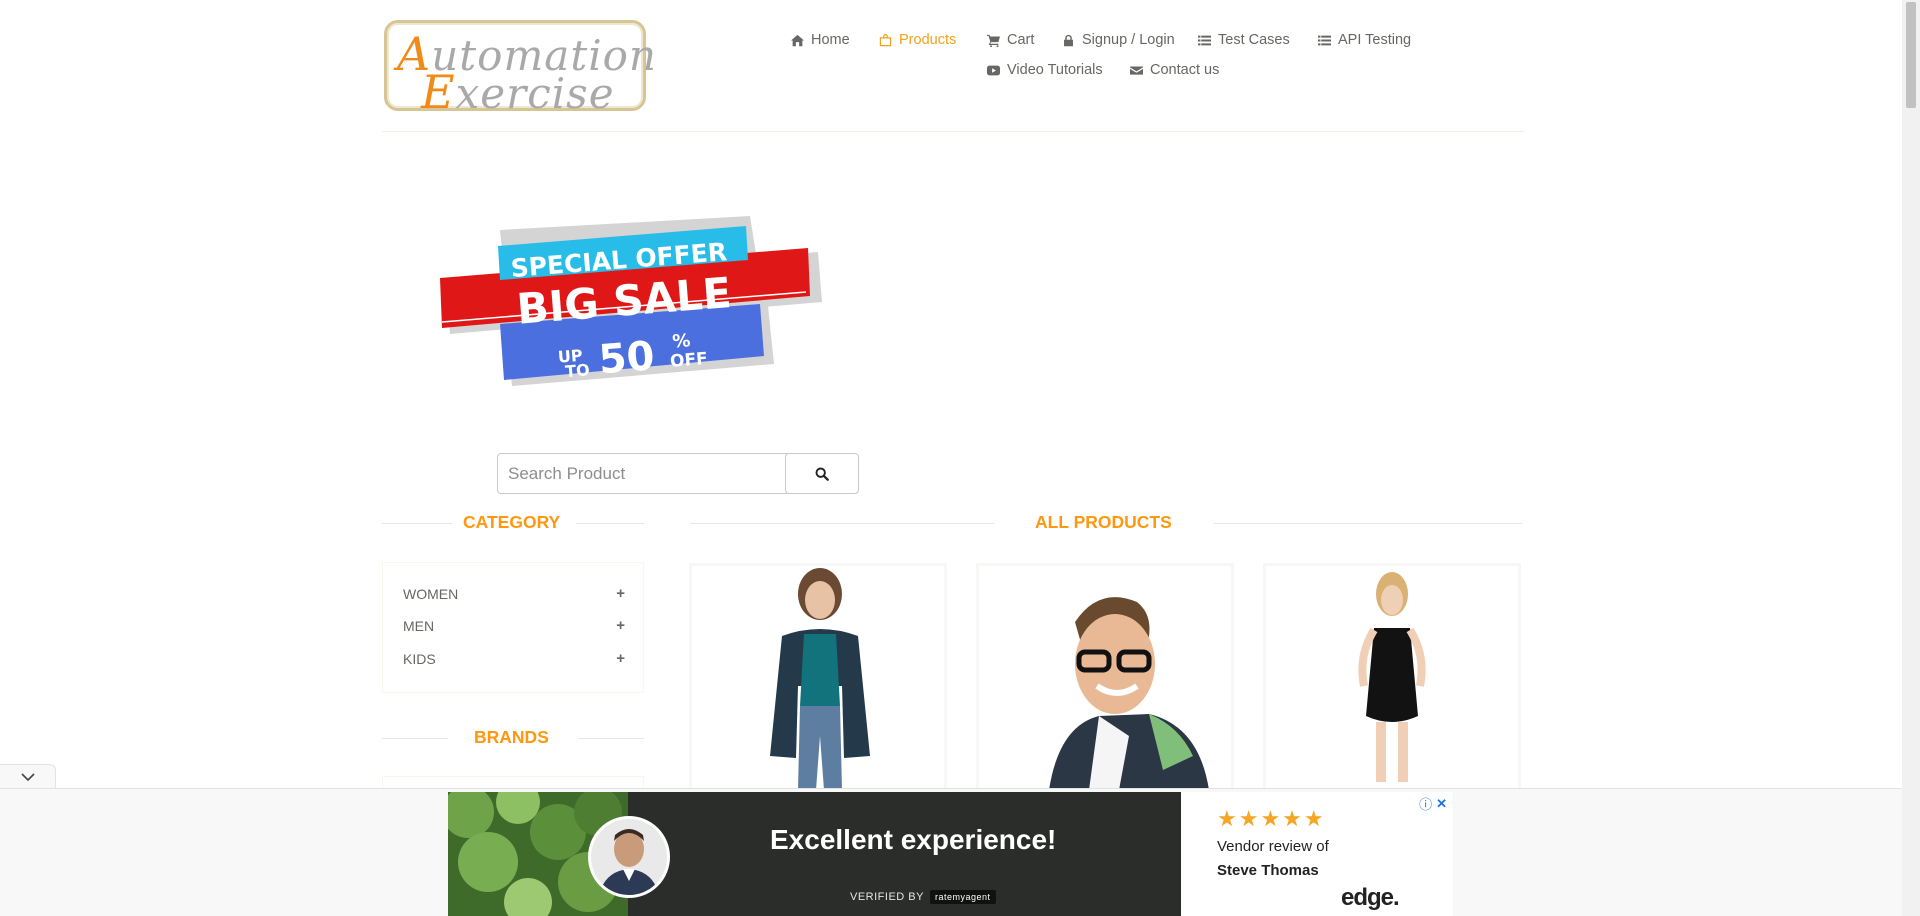  Describe the element at coordinates (682, 341) in the screenshot. I see `banner-percent-text: %` at that location.